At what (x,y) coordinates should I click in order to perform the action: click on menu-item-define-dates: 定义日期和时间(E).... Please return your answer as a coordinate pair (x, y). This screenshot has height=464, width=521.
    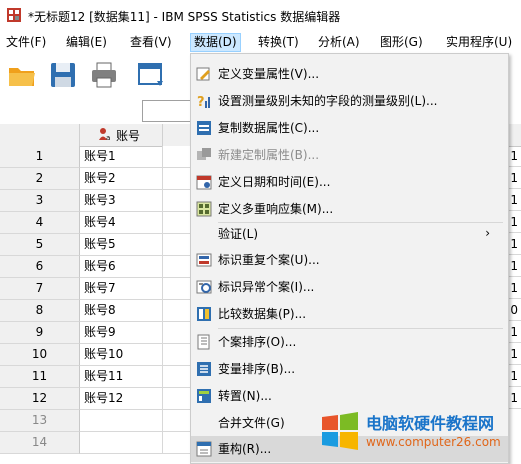
    Looking at the image, I should click on (349, 182).